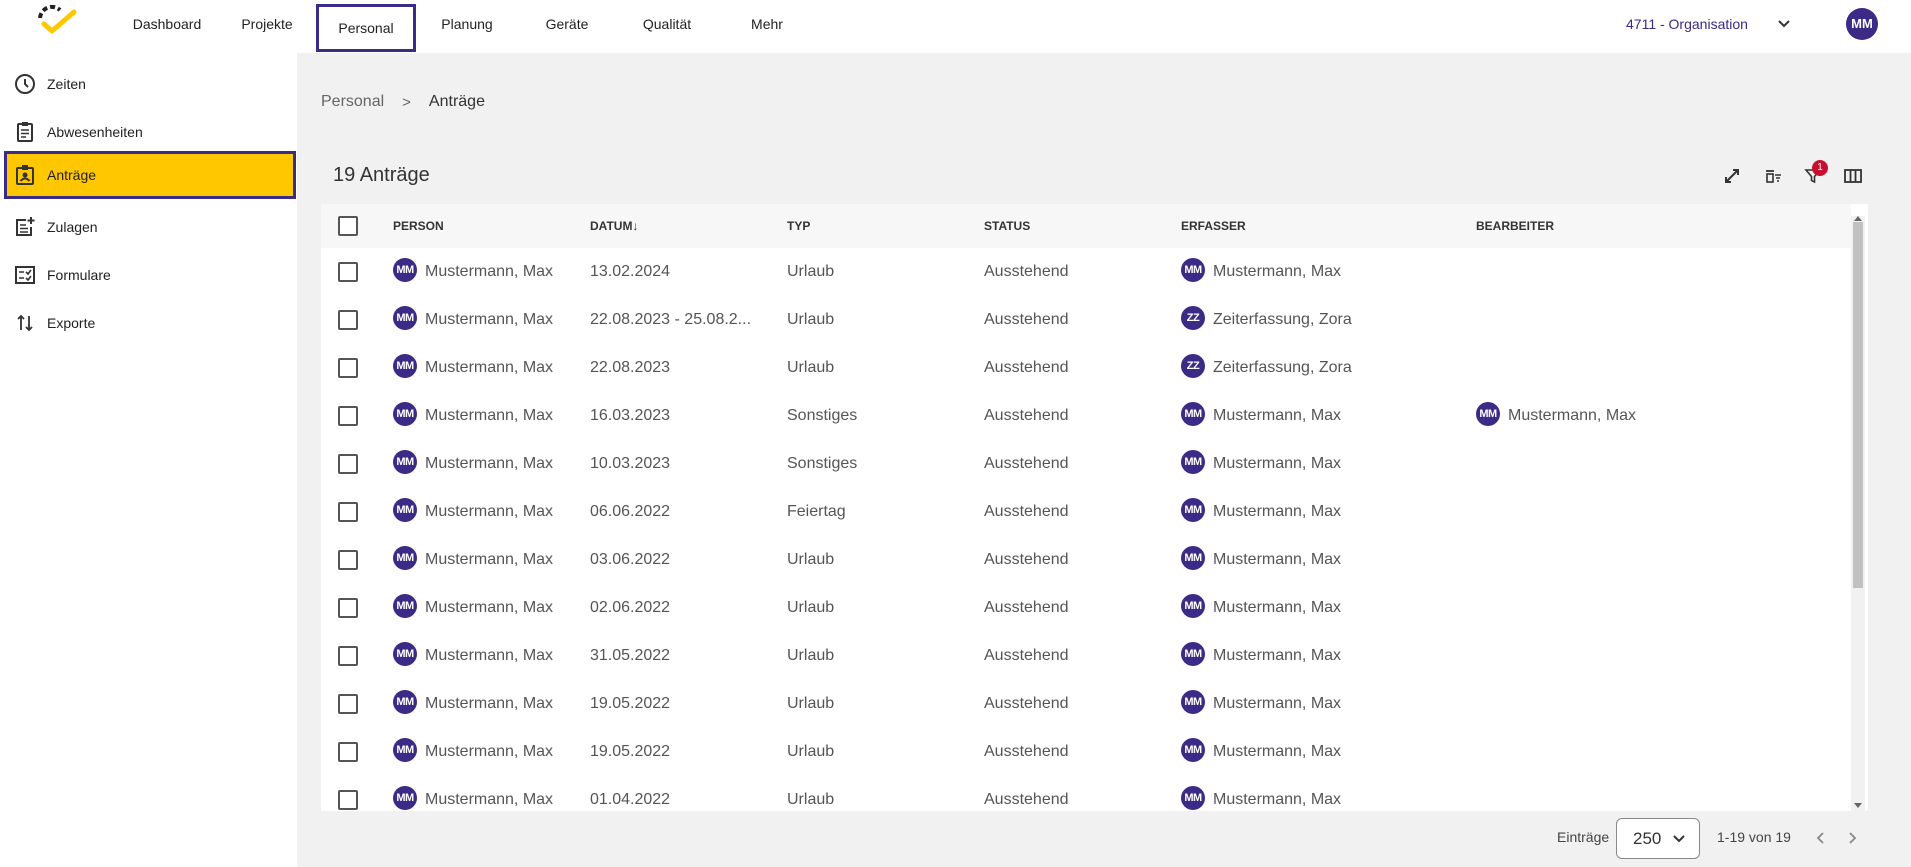 Image resolution: width=1911 pixels, height=867 pixels. I want to click on pagination-range: 1-19 von 19, so click(1754, 837).